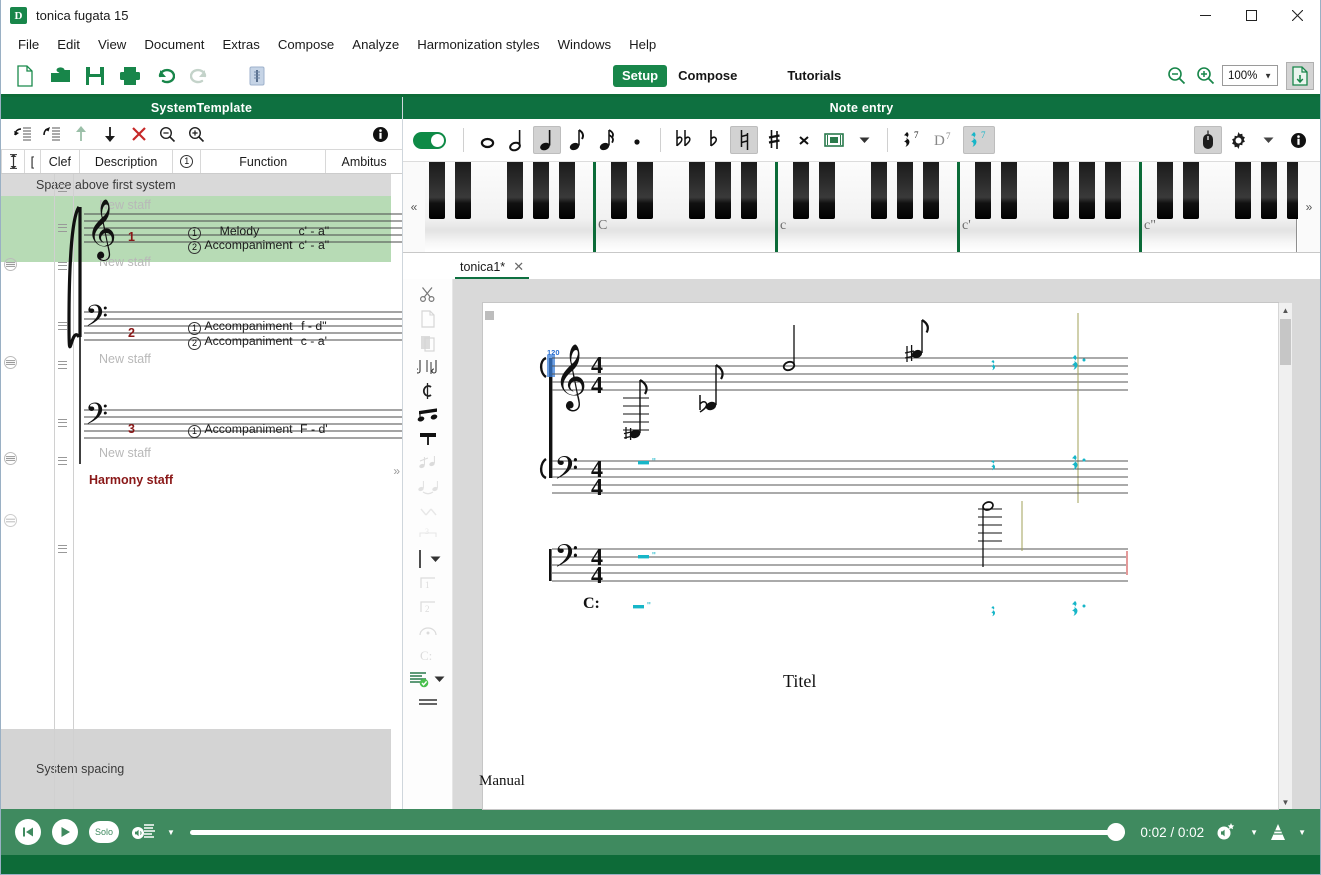 This screenshot has height=875, width=1321. I want to click on play-button, so click(65, 832).